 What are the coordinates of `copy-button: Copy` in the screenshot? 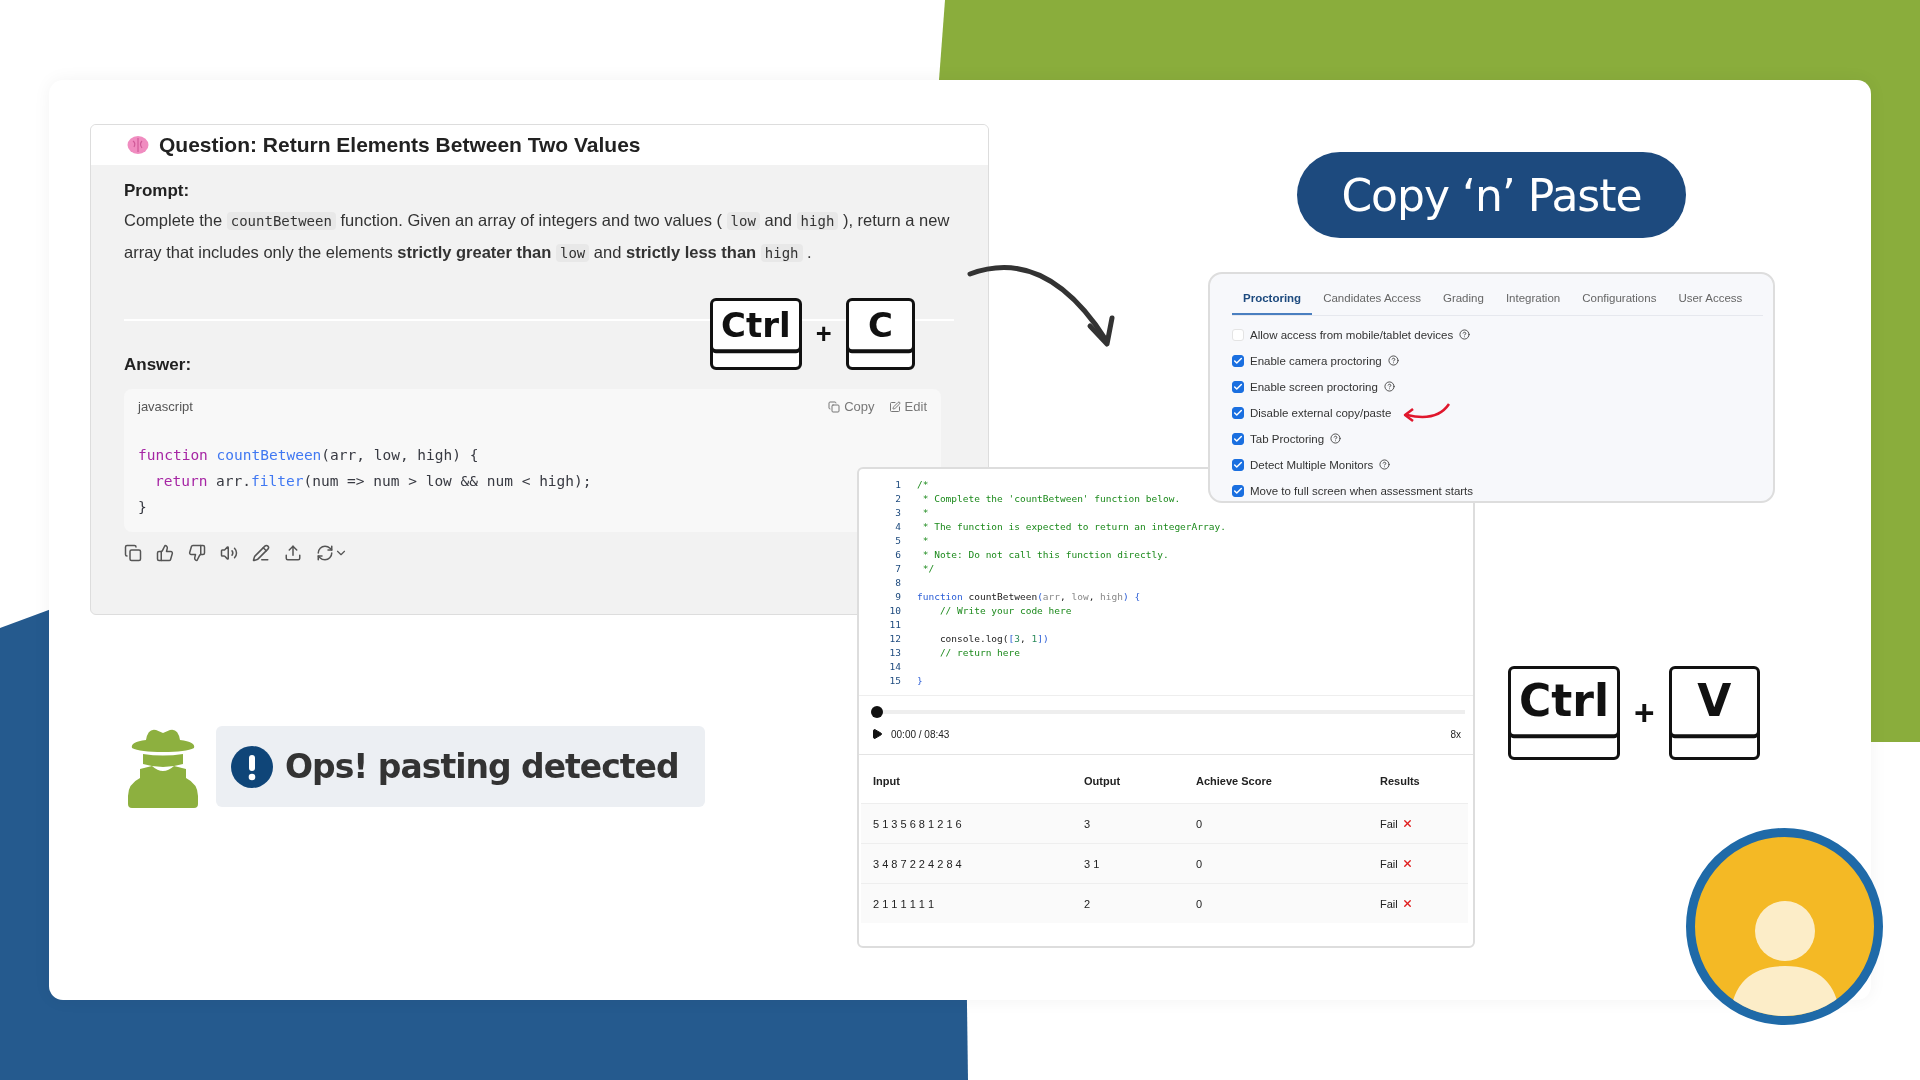 It's located at (851, 406).